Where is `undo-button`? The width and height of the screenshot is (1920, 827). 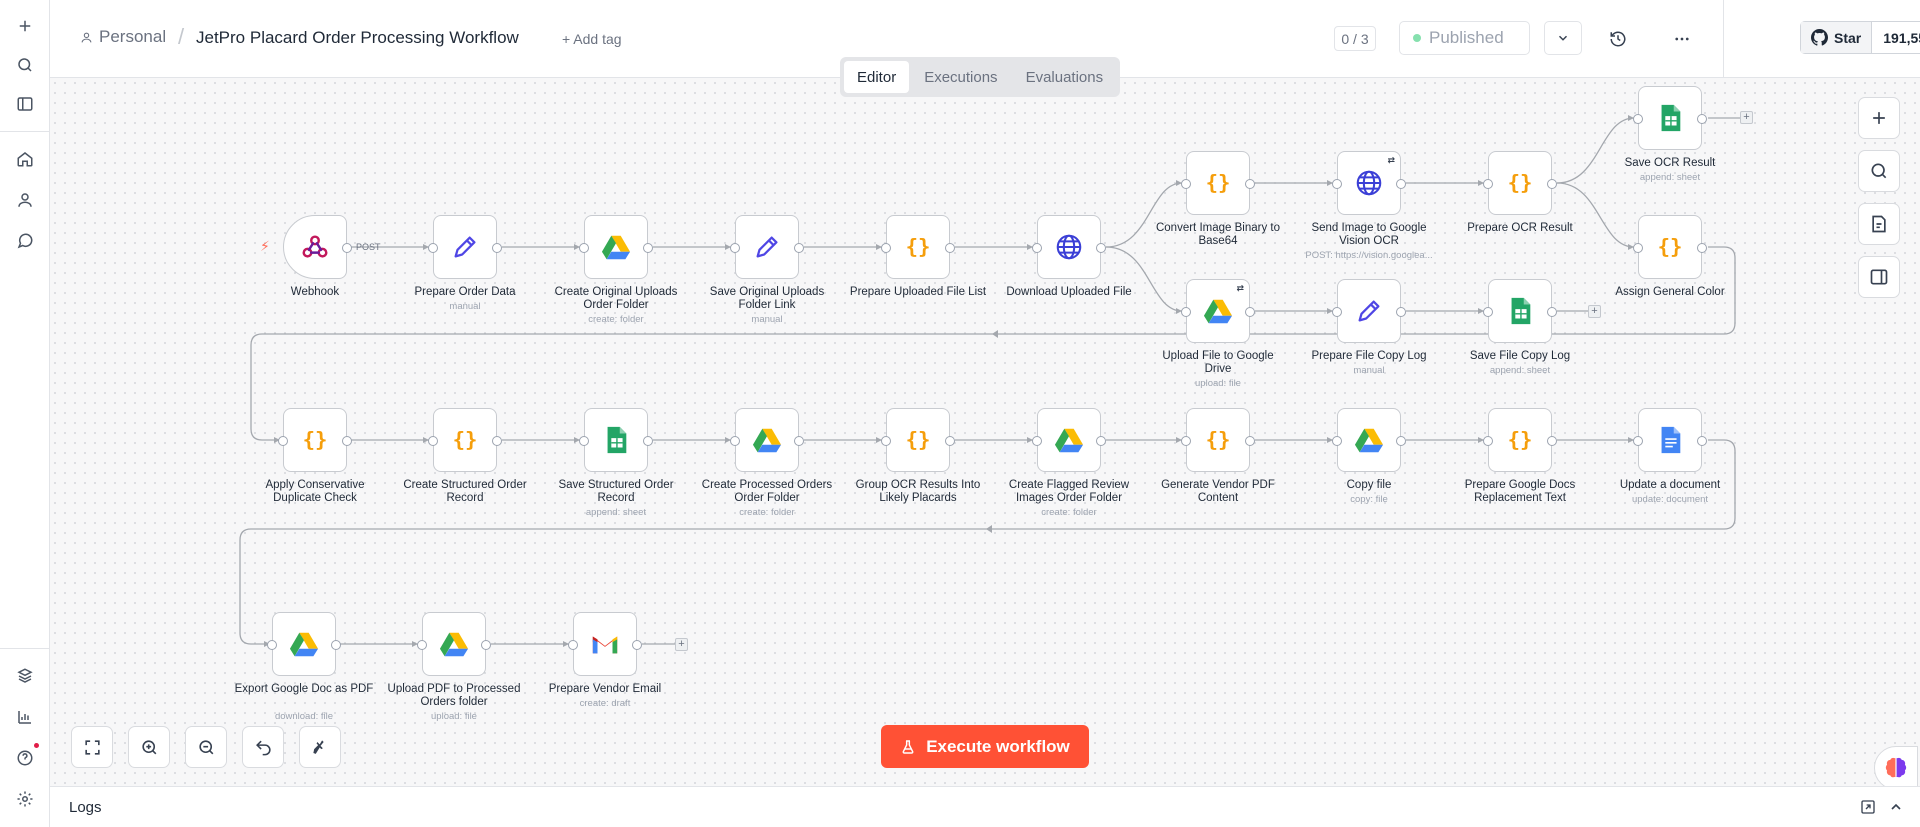
undo-button is located at coordinates (263, 747).